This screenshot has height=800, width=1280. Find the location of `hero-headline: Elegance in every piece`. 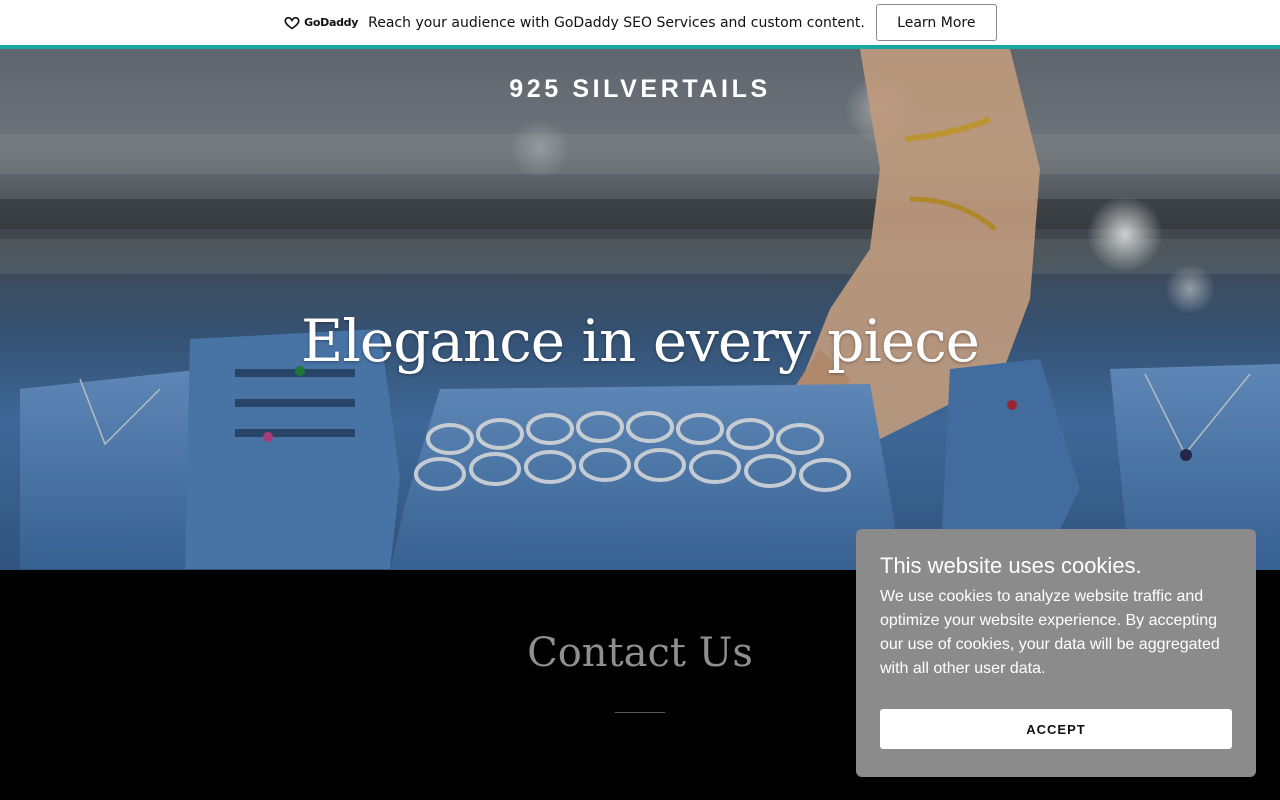

hero-headline: Elegance in every piece is located at coordinates (640, 341).